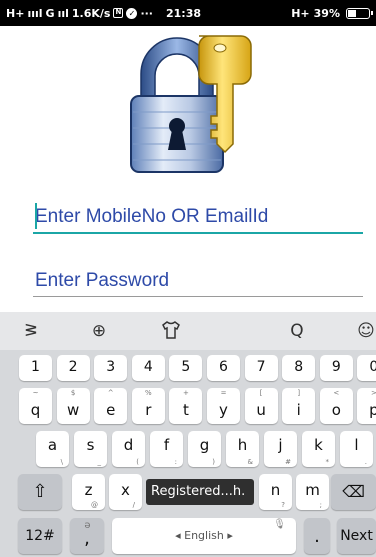  I want to click on number-key-1: 1, so click(35, 368).